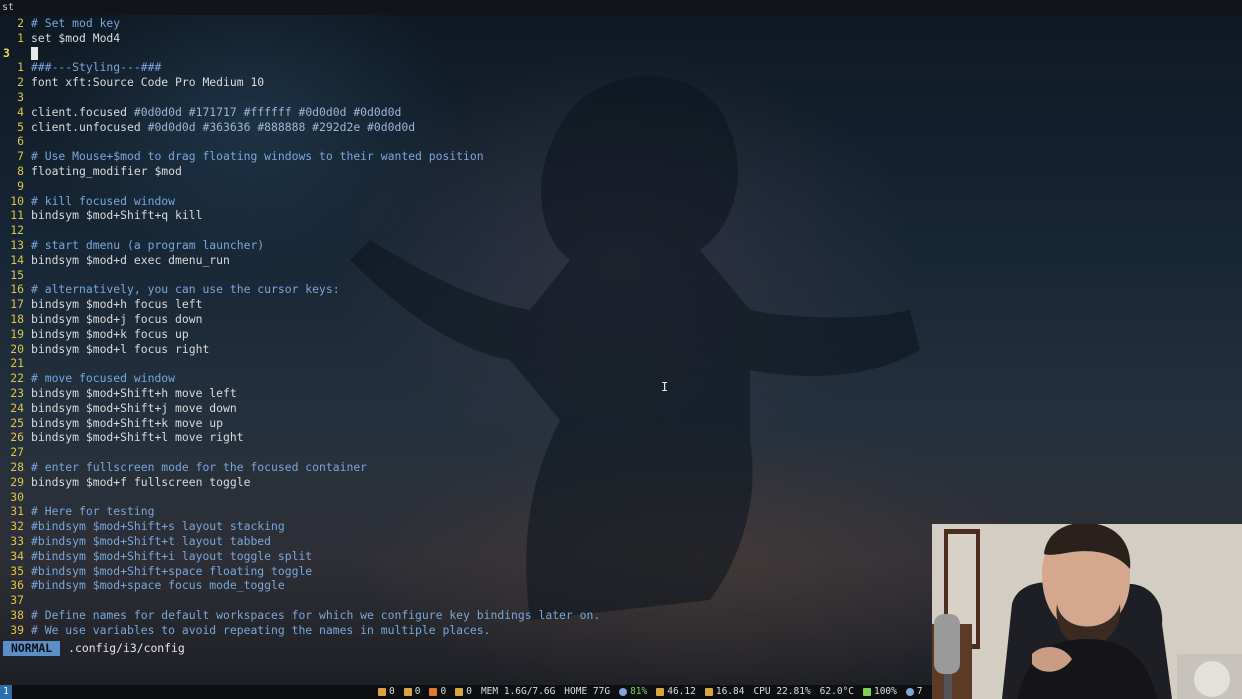 This screenshot has width=1242, height=699. I want to click on status-block: 62.0°C, so click(837, 692).